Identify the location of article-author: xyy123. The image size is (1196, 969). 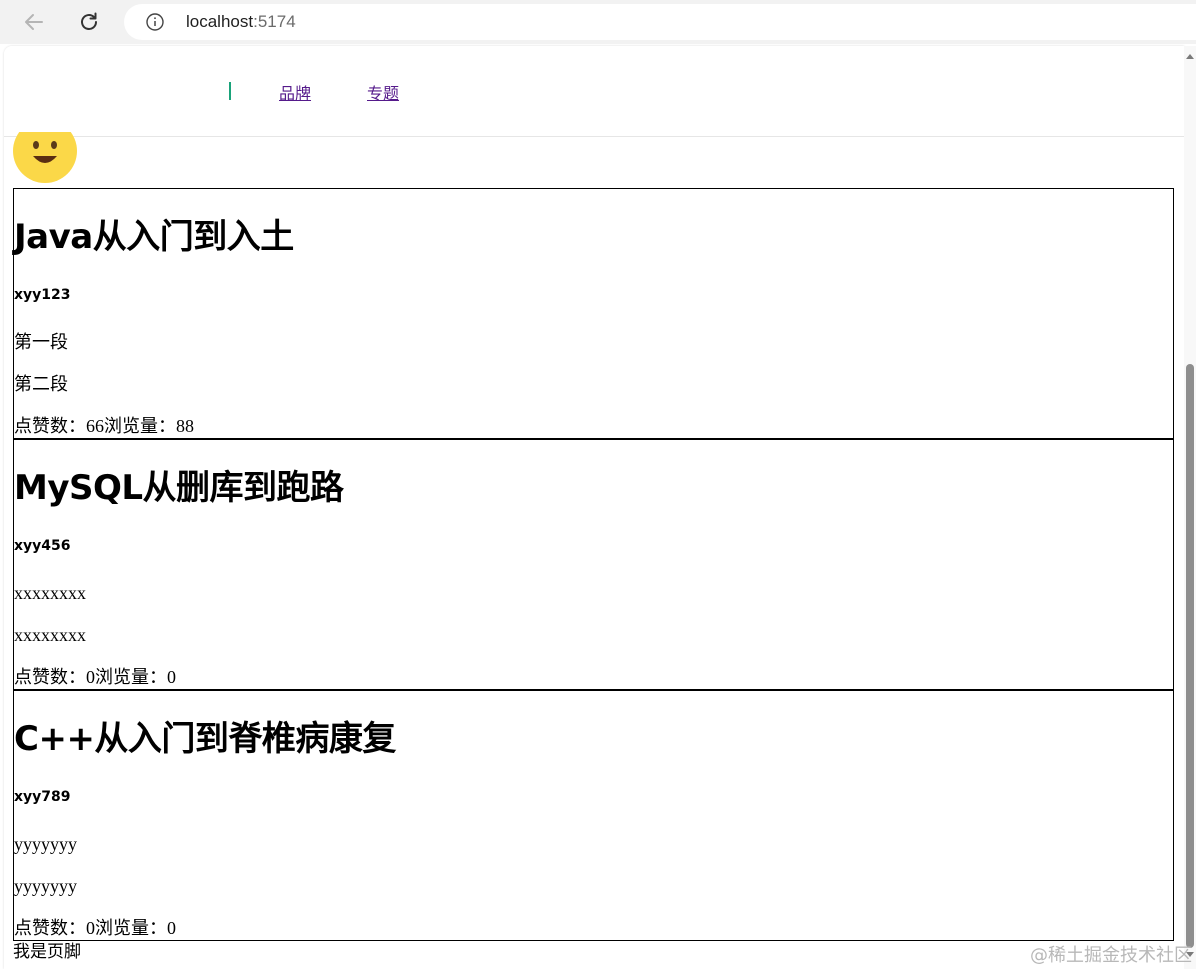
(42, 295).